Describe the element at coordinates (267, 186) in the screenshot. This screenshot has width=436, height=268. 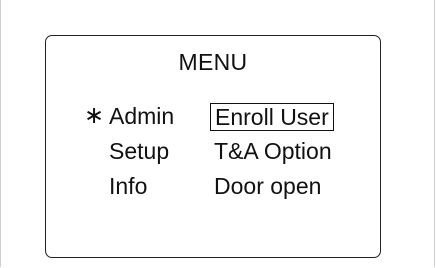
I see `submenu-item-door-open: Door open` at that location.